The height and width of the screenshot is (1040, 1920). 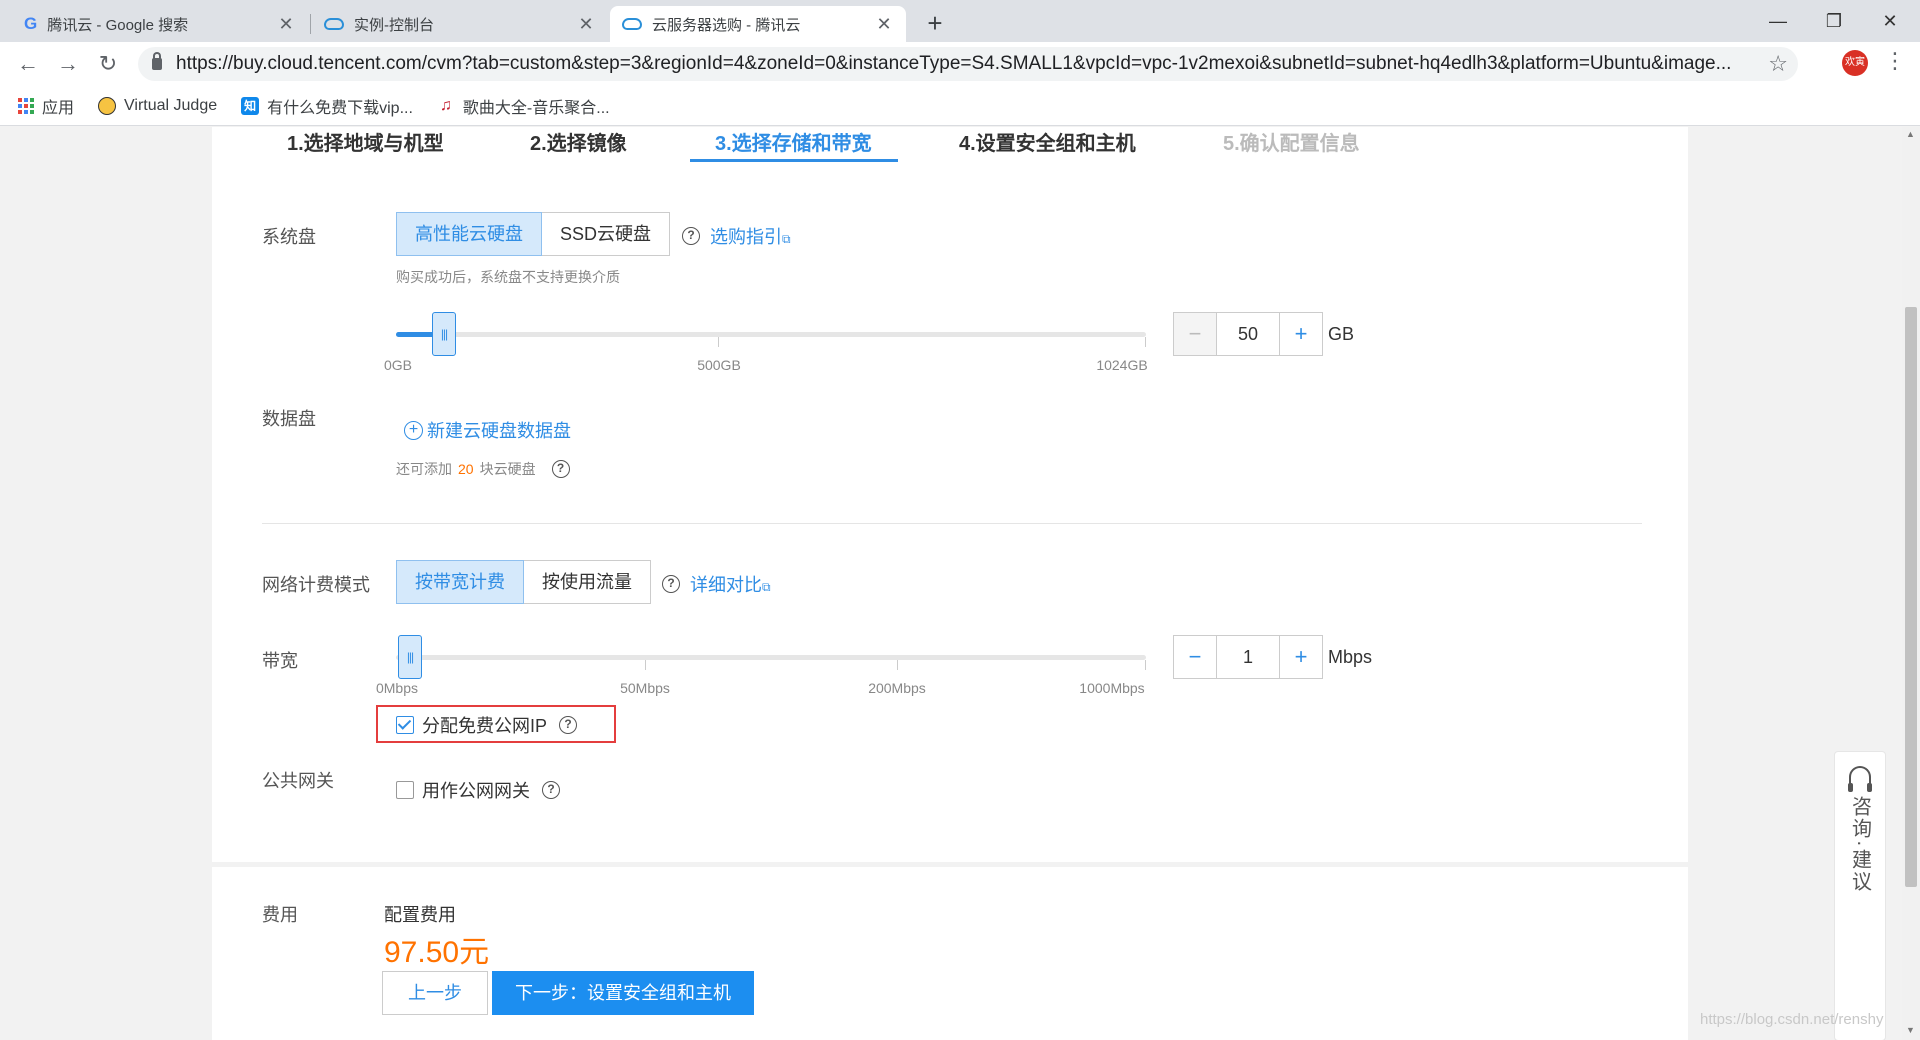 I want to click on system-disk-increment-button: +, so click(x=1301, y=334).